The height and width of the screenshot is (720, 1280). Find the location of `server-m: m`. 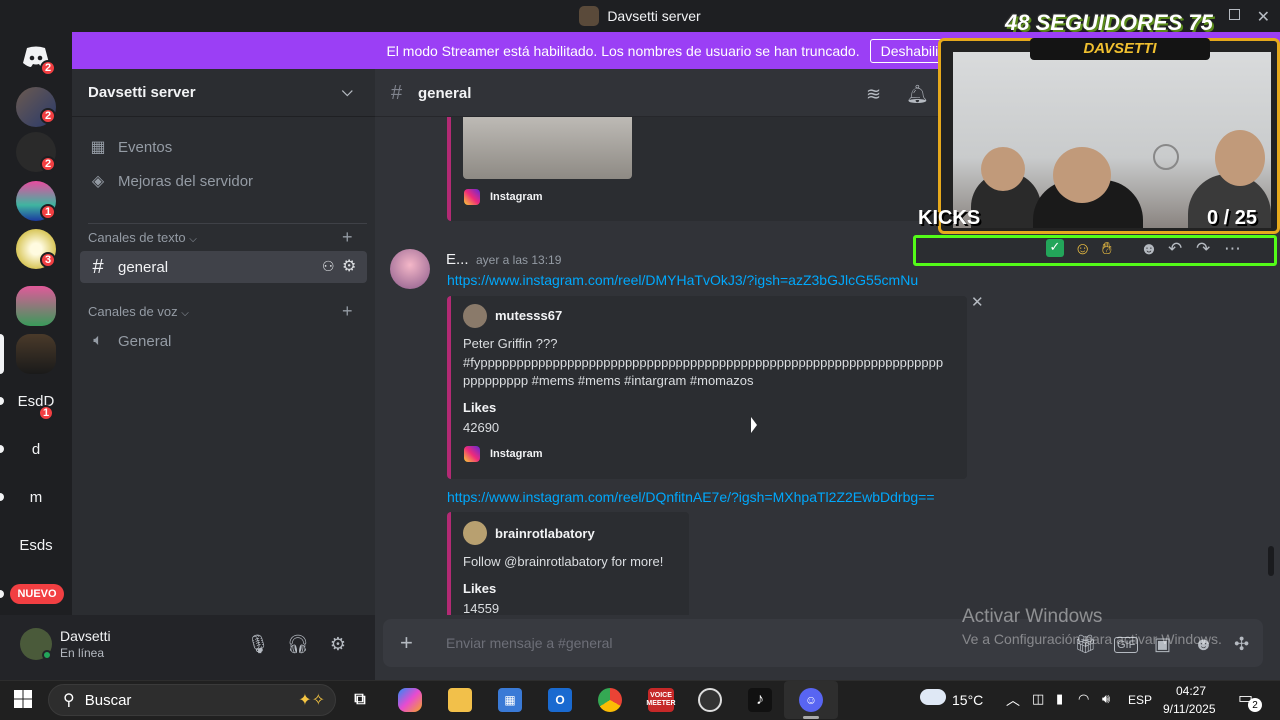

server-m: m is located at coordinates (36, 497).